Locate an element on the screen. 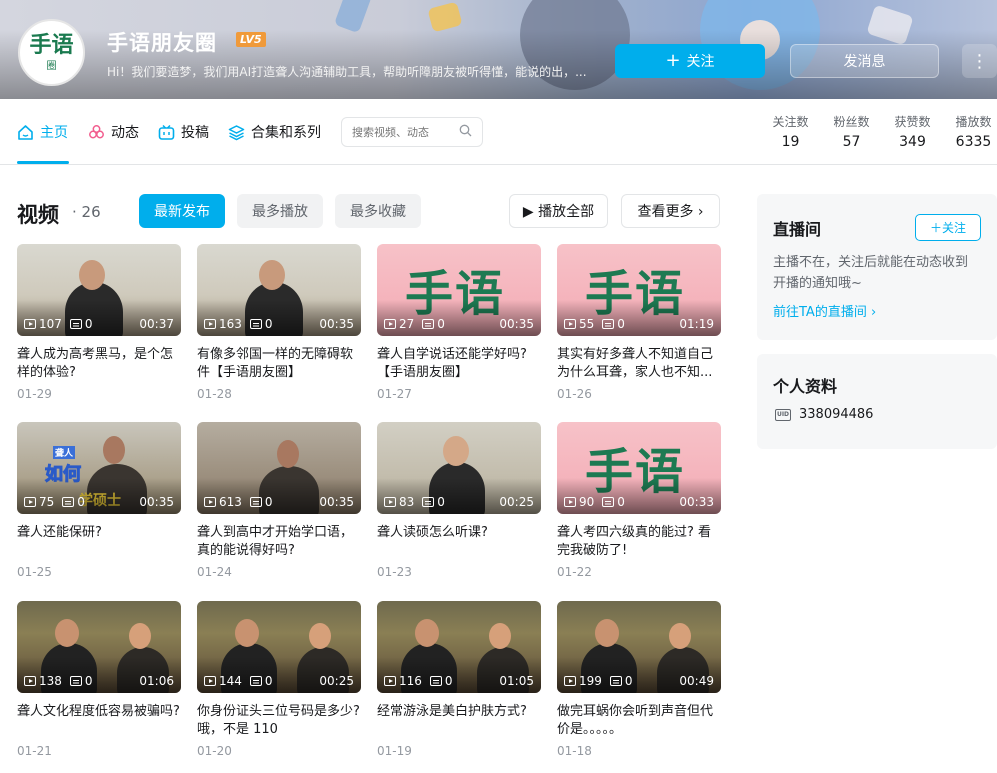 Image resolution: width=997 pixels, height=773 pixels. thumbnail-caption-small: 聋人 is located at coordinates (64, 452).